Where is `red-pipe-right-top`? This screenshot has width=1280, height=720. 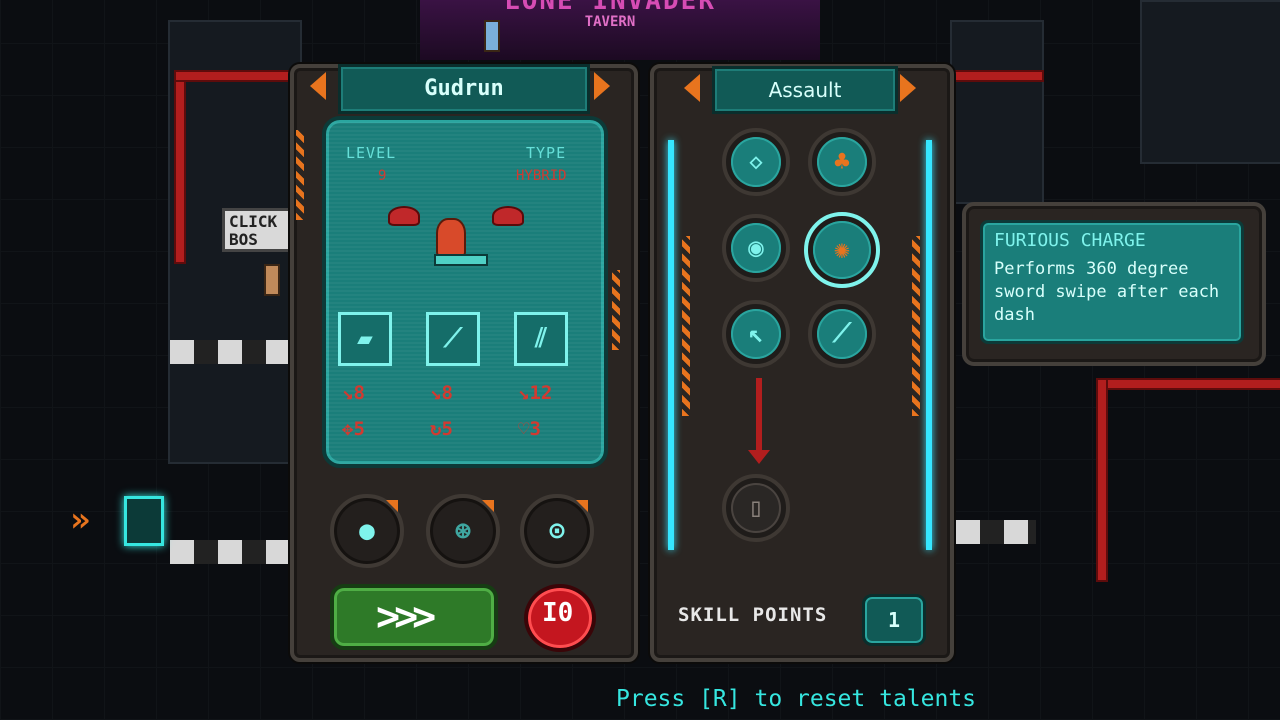 red-pipe-right-top is located at coordinates (997, 76).